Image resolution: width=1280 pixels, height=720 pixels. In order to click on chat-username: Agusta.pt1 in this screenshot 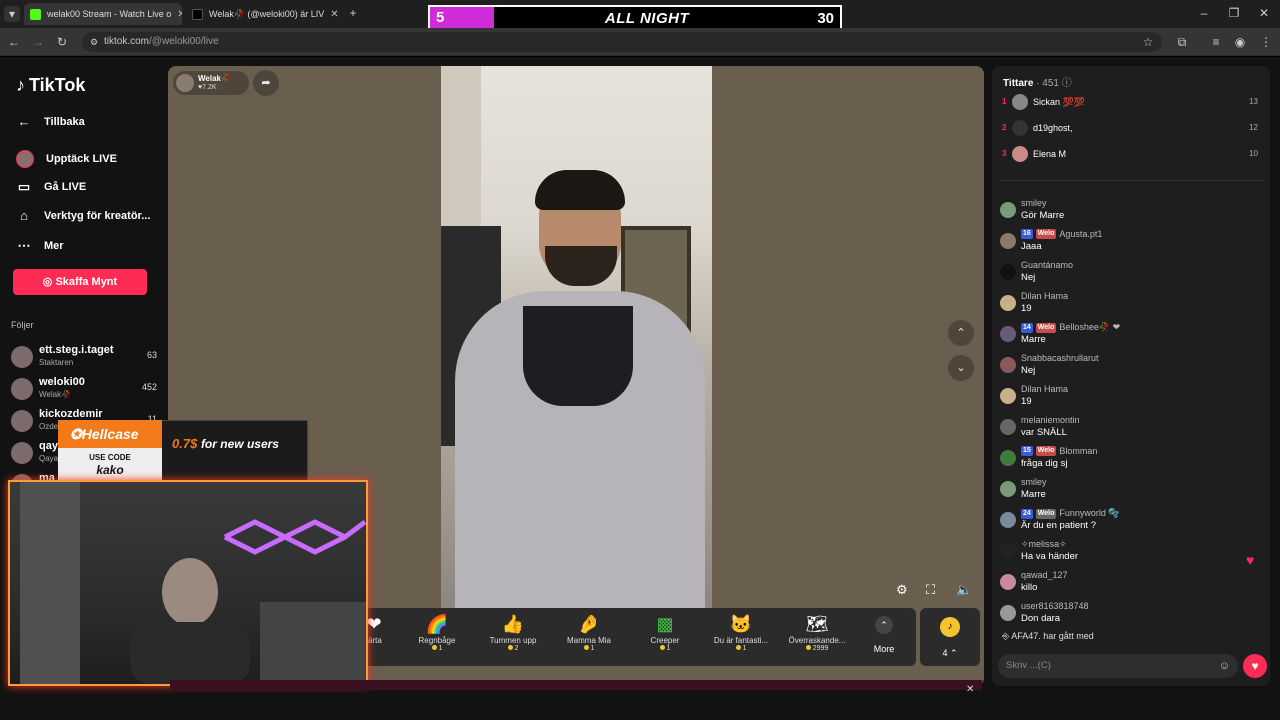, I will do `click(1080, 234)`.